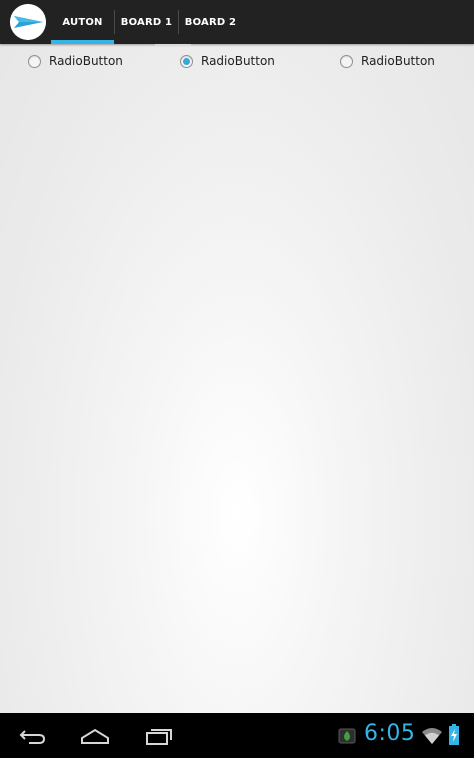 The width and height of the screenshot is (474, 758). I want to click on radio-button-2: RadioButton, so click(227, 61).